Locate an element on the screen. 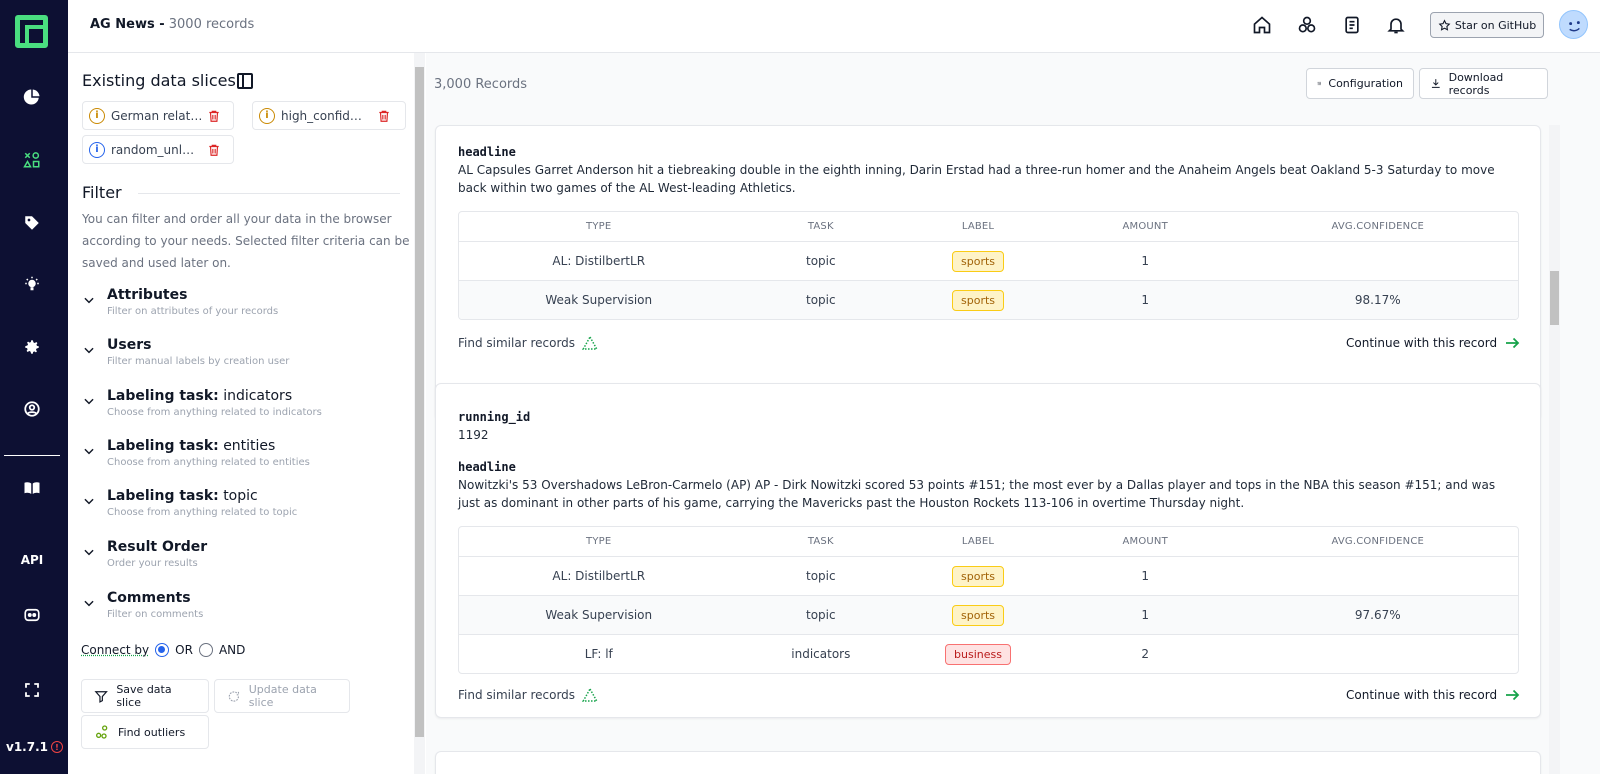 Image resolution: width=1600 pixels, height=774 pixels. connect-by-group: Connect by OR AND is located at coordinates (163, 650).